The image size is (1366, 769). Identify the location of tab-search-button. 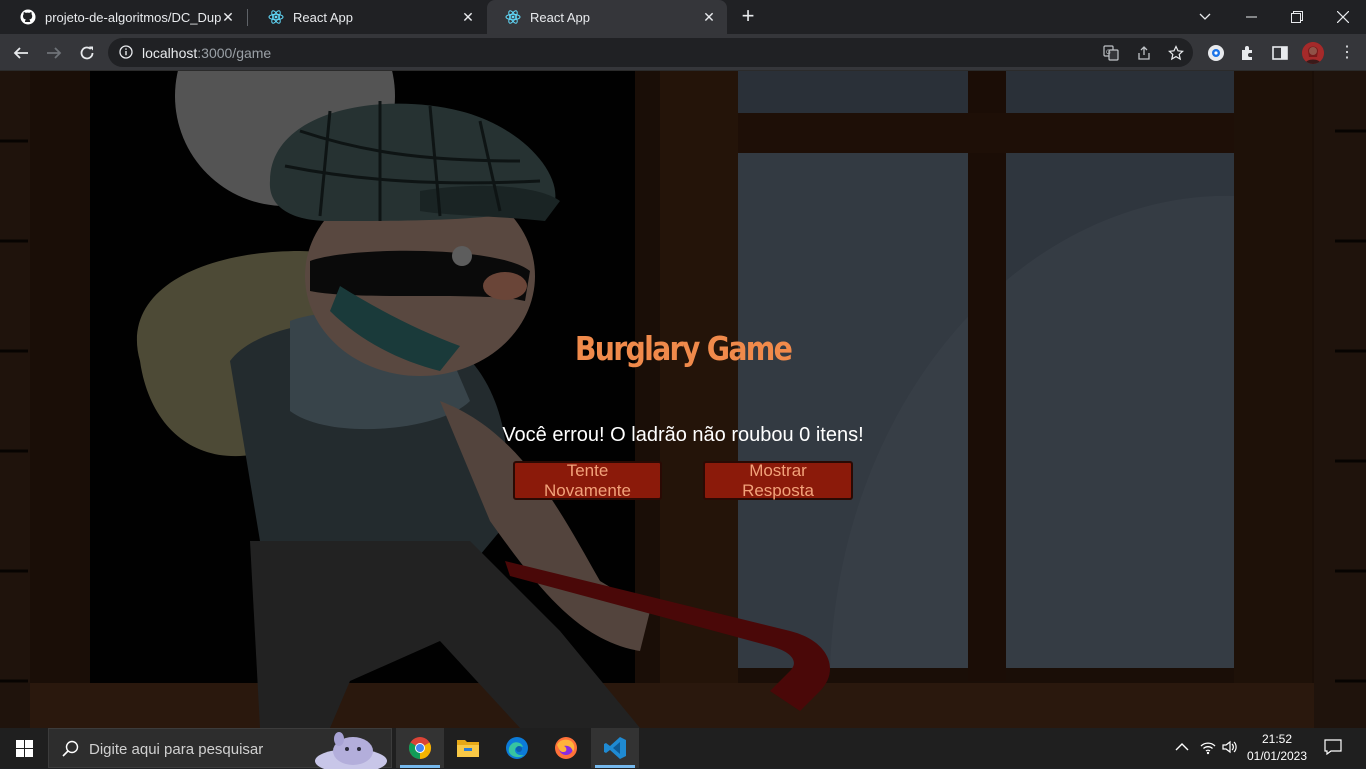
(1205, 17).